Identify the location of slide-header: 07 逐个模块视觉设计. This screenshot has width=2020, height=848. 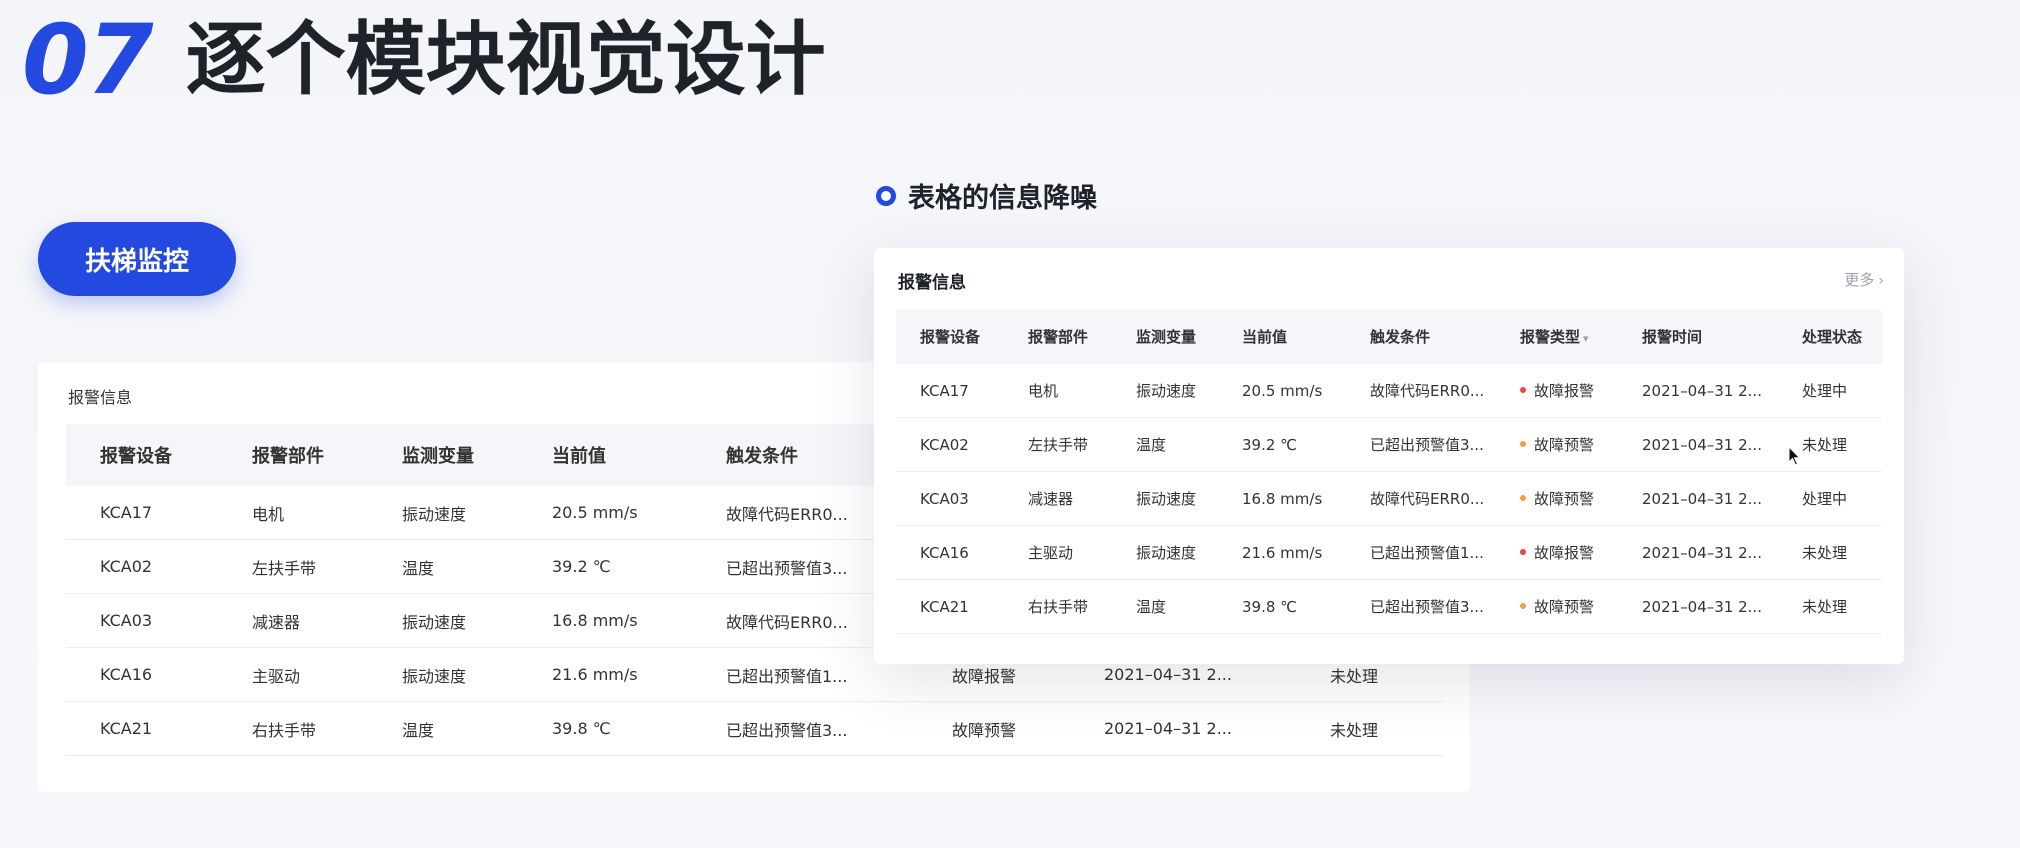
(424, 60).